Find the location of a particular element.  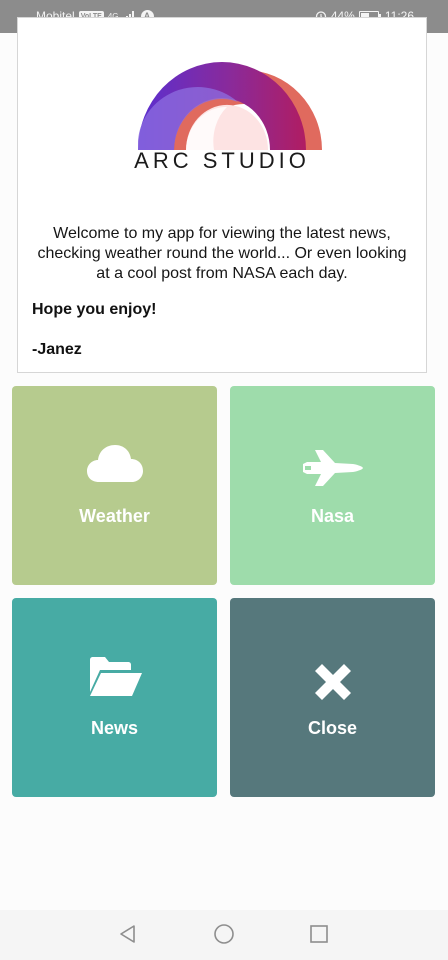

back-triangle-icon is located at coordinates (127, 934).